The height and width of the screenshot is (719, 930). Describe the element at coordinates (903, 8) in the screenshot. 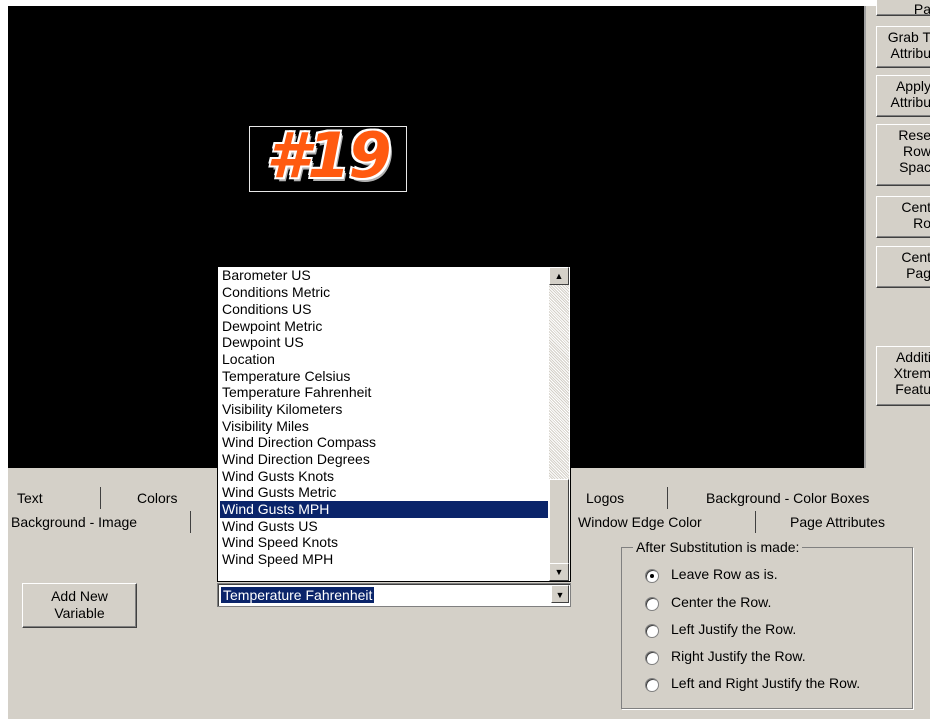

I see `page-button: Pa` at that location.